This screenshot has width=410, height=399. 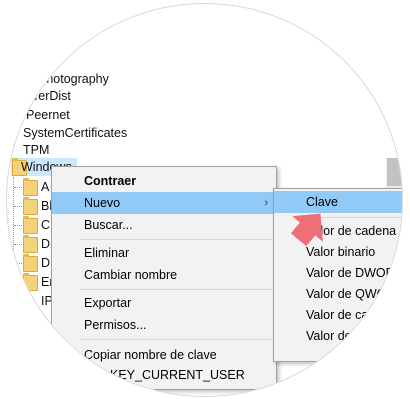 I want to click on menu-item-eliminar: Eliminar, so click(x=164, y=253).